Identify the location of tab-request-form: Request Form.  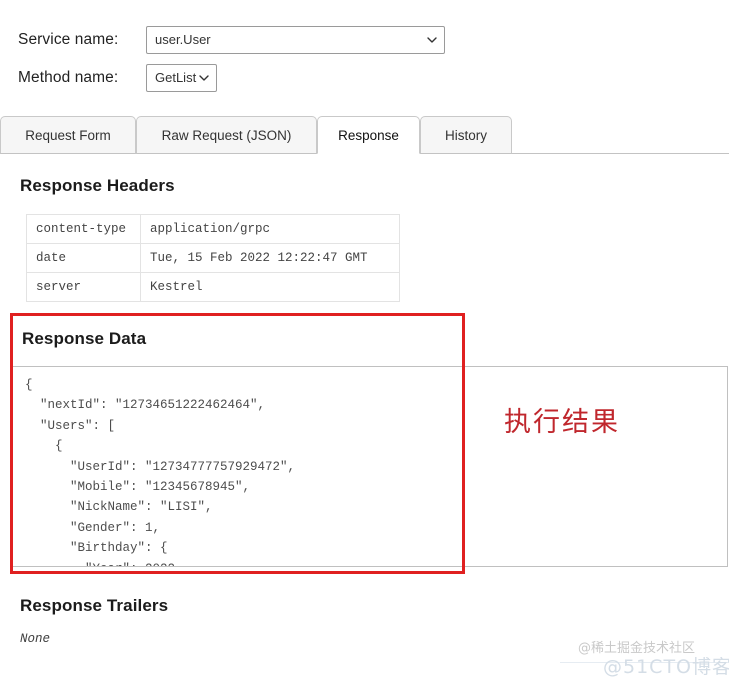
(68, 135).